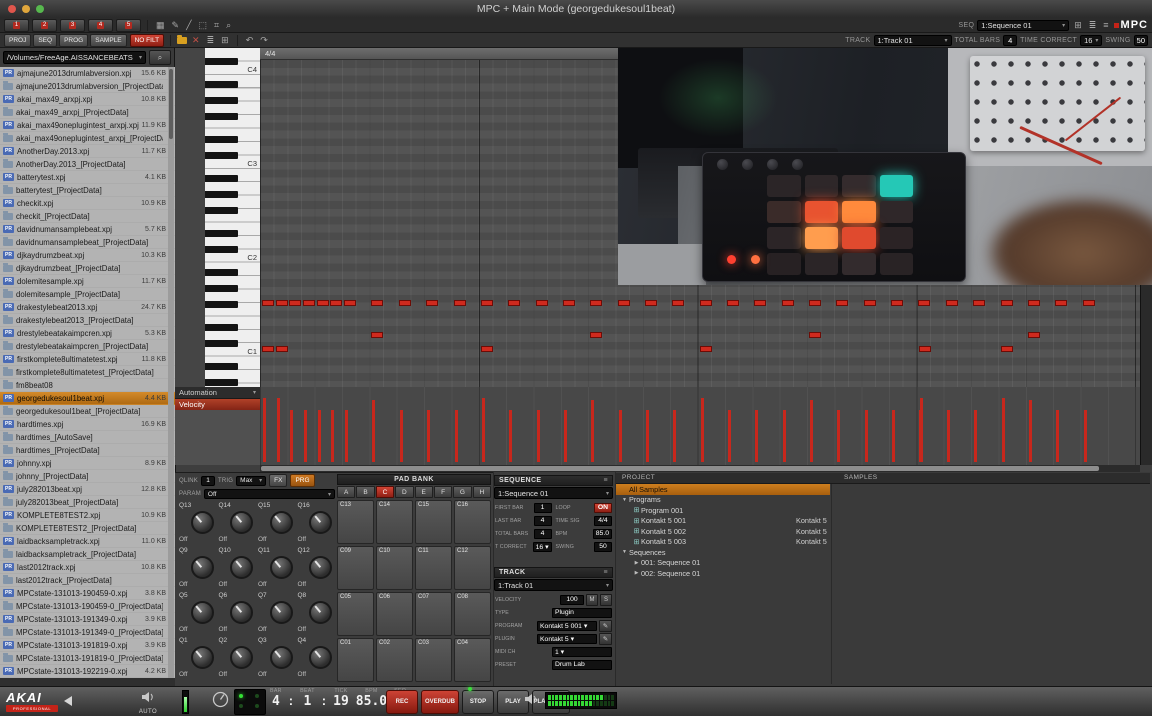 This screenshot has width=1152, height=720. Describe the element at coordinates (87, 385) in the screenshot. I see `file-row: fm8beat08` at that location.